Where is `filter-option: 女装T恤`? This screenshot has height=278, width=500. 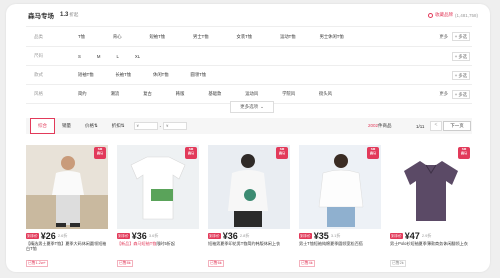
filter-option: 女装T恤 is located at coordinates (245, 37).